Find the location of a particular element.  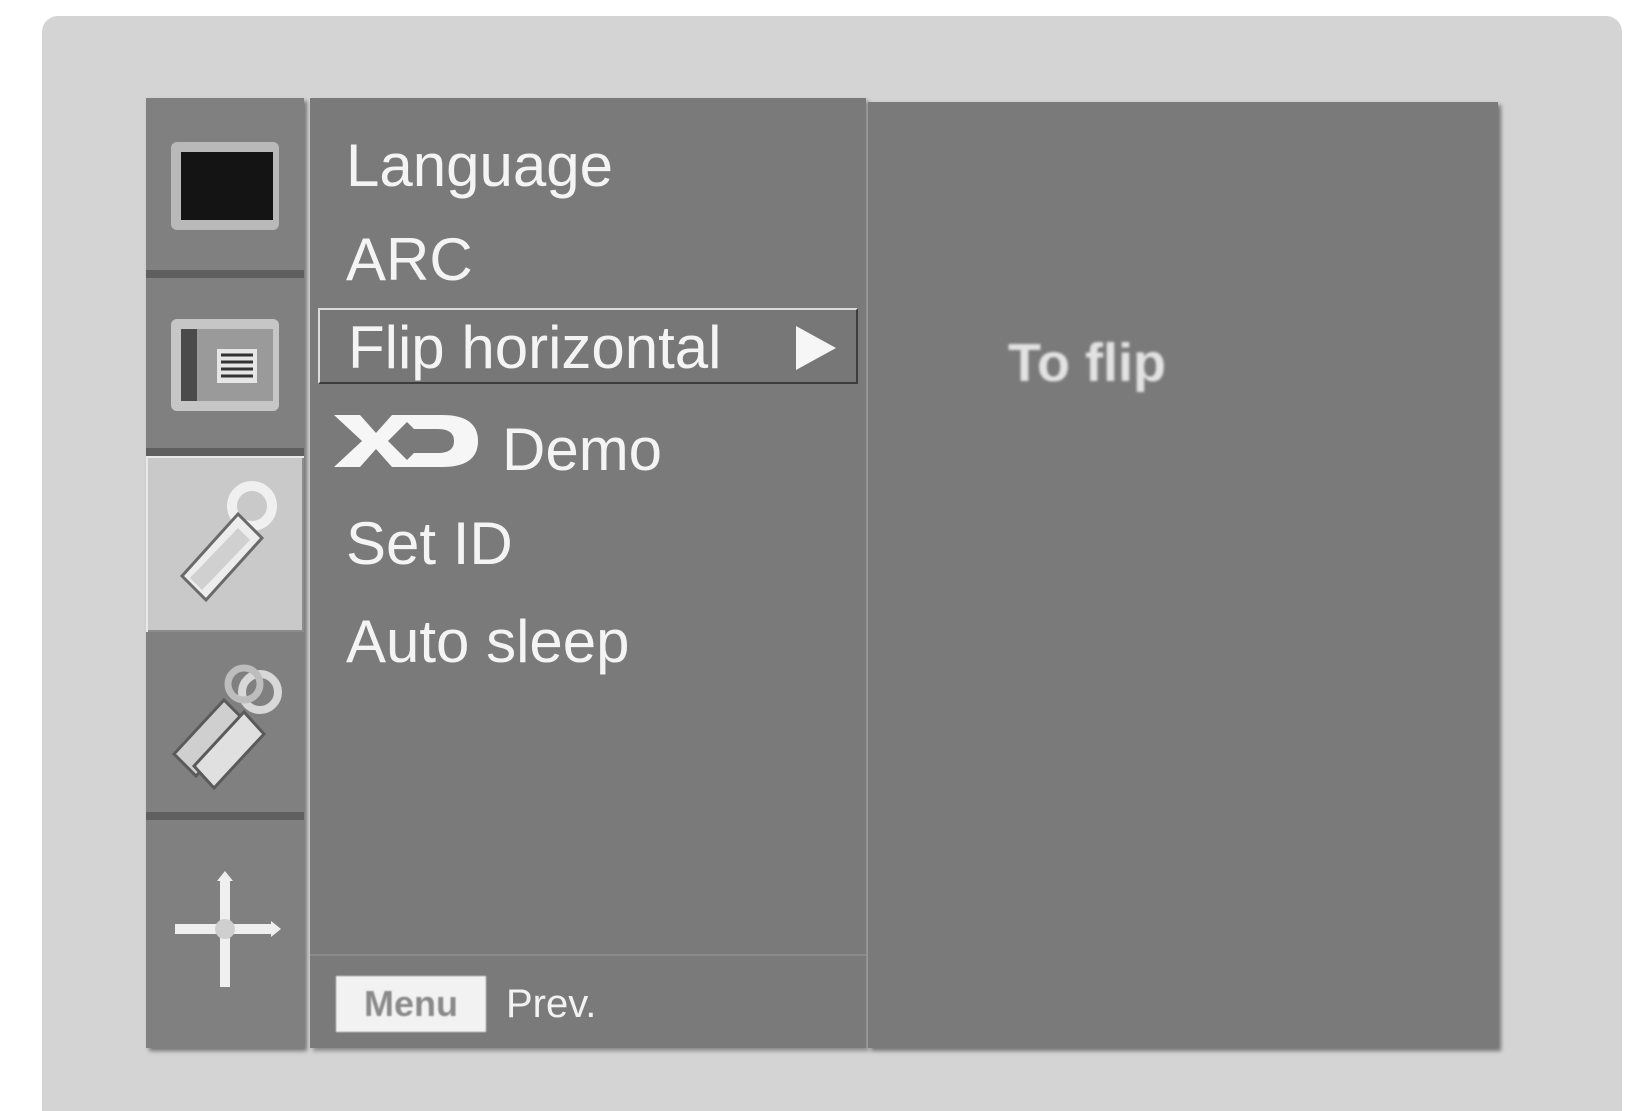

menu-item-set-id: Set ID is located at coordinates (429, 544).